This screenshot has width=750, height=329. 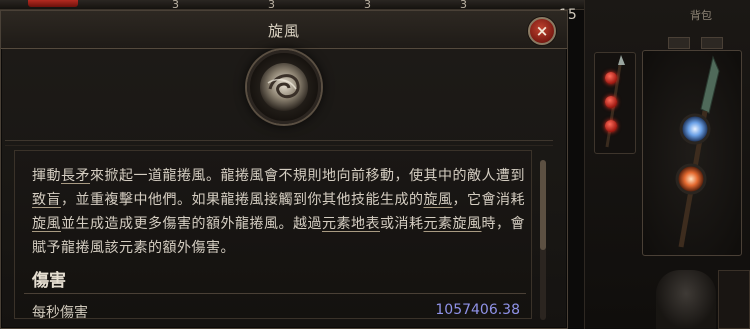 I want to click on skill-icon-graphic, so click(x=284, y=87).